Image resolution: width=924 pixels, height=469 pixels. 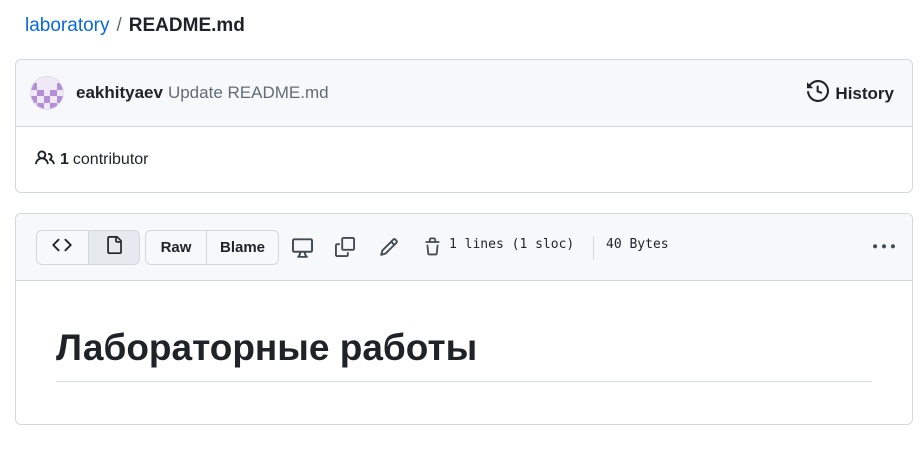 I want to click on preview-view-button, so click(x=113, y=247).